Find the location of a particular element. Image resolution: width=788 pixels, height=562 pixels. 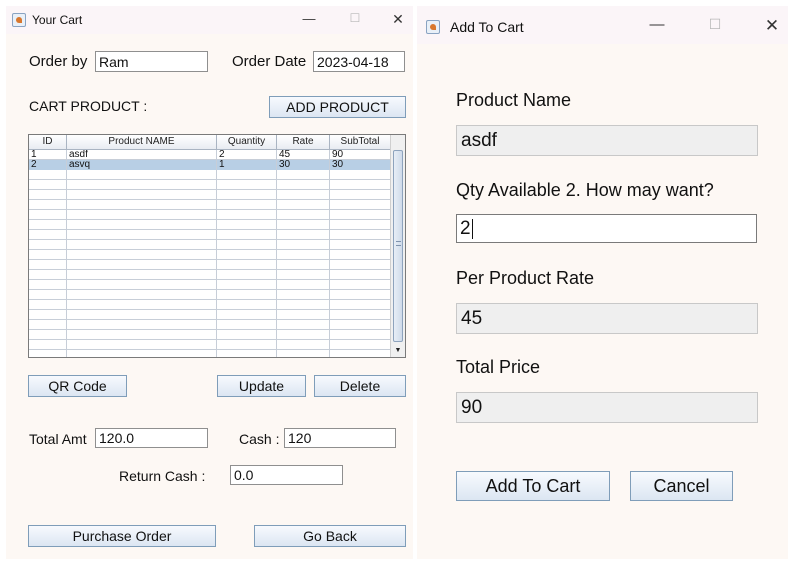

delete-button: Delete is located at coordinates (360, 386).